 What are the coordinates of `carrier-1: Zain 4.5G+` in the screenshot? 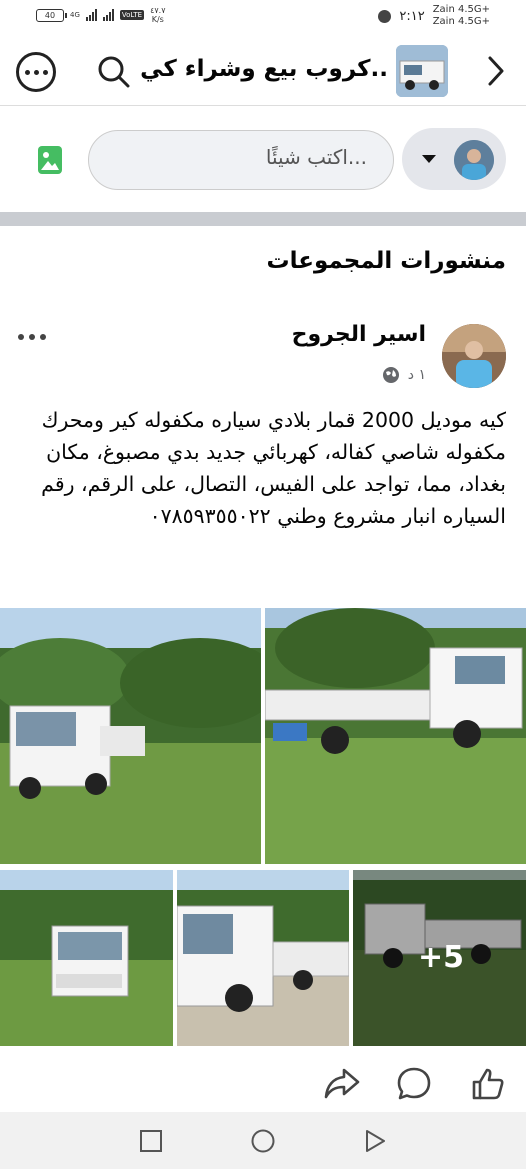 It's located at (461, 9).